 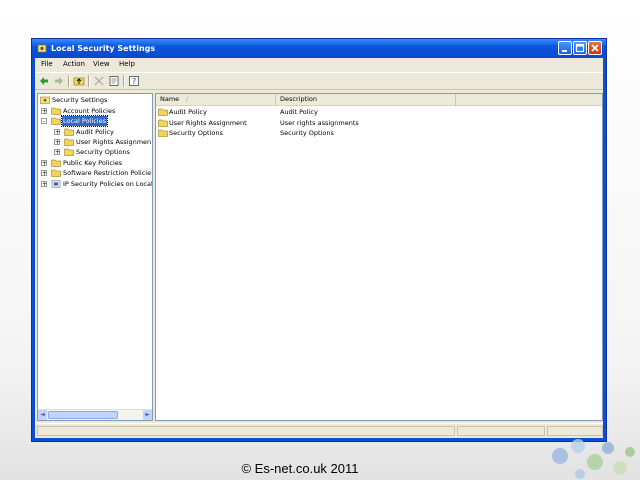 I want to click on forward-arrow-icon, so click(x=59, y=81).